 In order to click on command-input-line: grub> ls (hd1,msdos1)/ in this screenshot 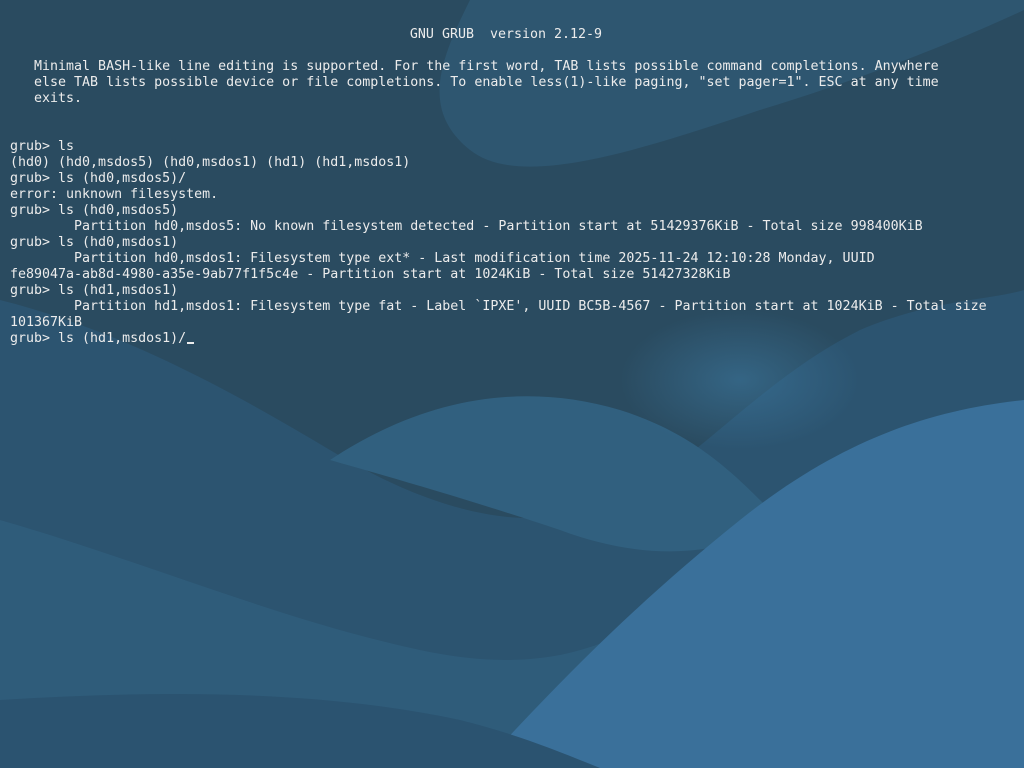, I will do `click(102, 339)`.